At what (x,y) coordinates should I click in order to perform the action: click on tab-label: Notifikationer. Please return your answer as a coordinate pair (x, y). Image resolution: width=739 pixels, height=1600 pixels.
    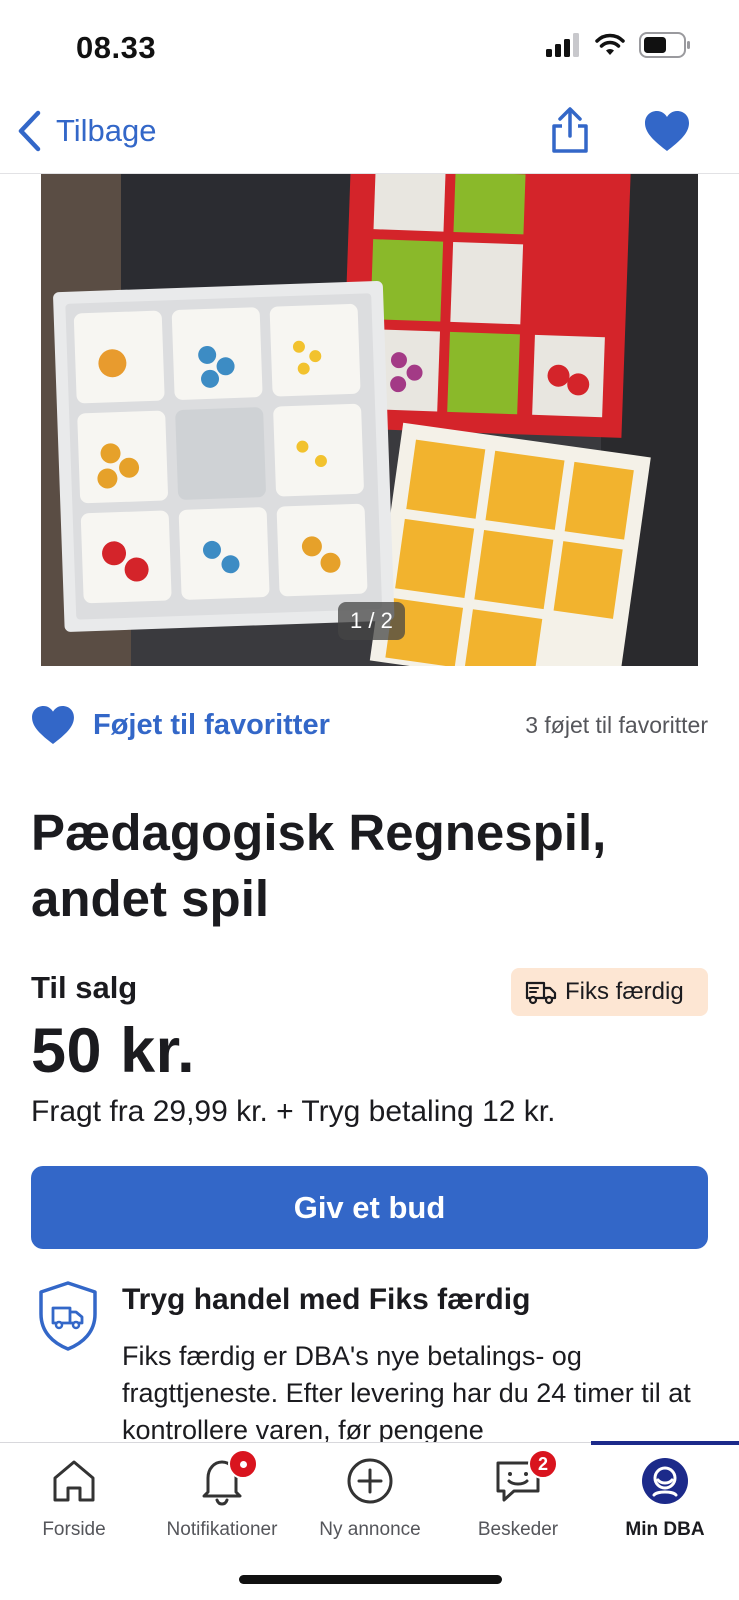
    Looking at the image, I should click on (222, 1529).